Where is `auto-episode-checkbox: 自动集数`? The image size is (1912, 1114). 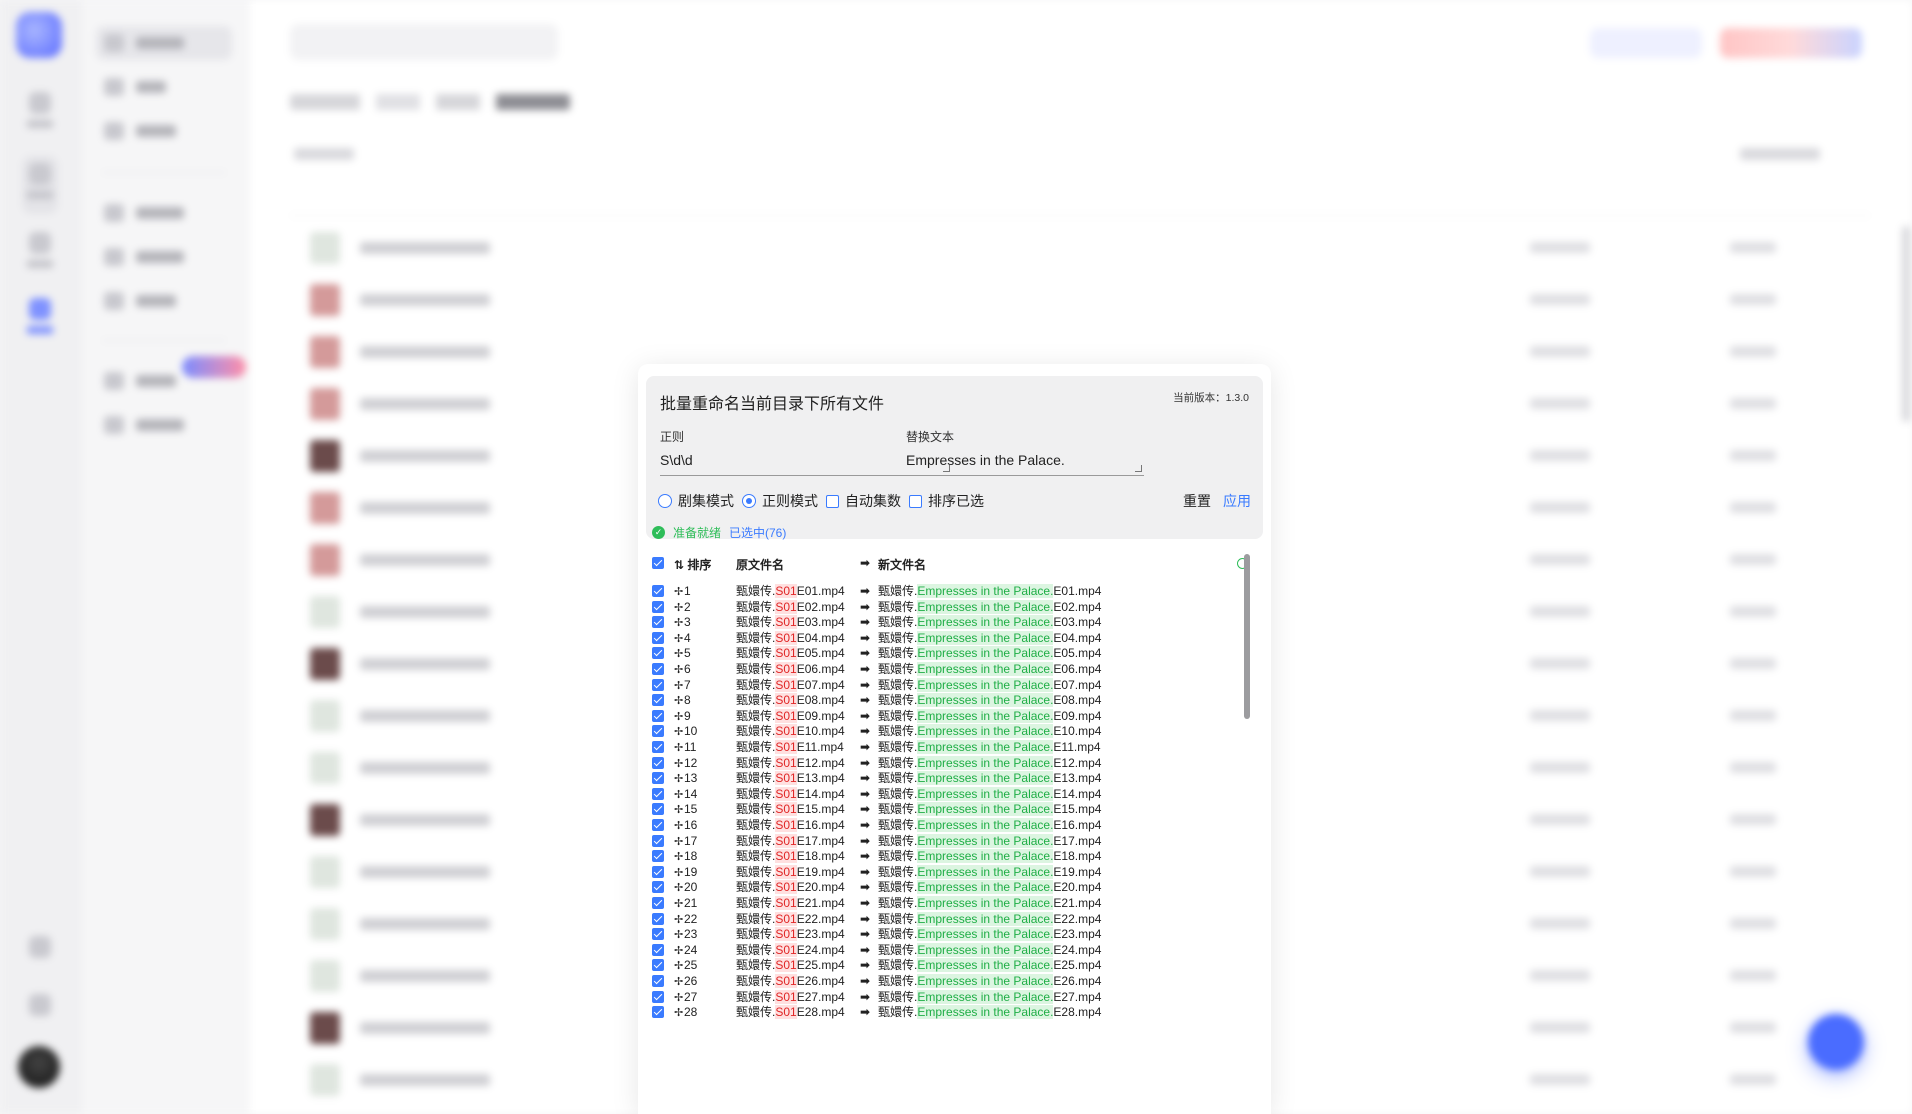 auto-episode-checkbox: 自动集数 is located at coordinates (863, 501).